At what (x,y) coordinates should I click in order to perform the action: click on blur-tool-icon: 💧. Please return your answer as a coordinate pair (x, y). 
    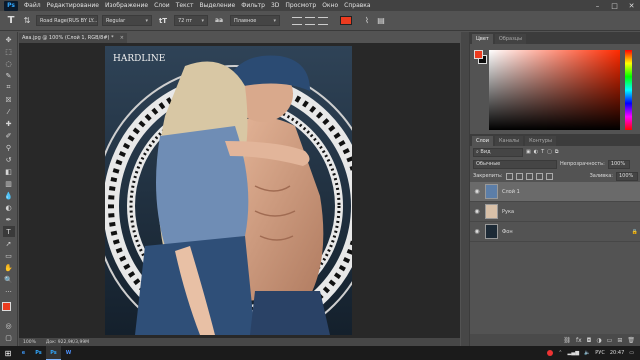
    Looking at the image, I should click on (9, 195).